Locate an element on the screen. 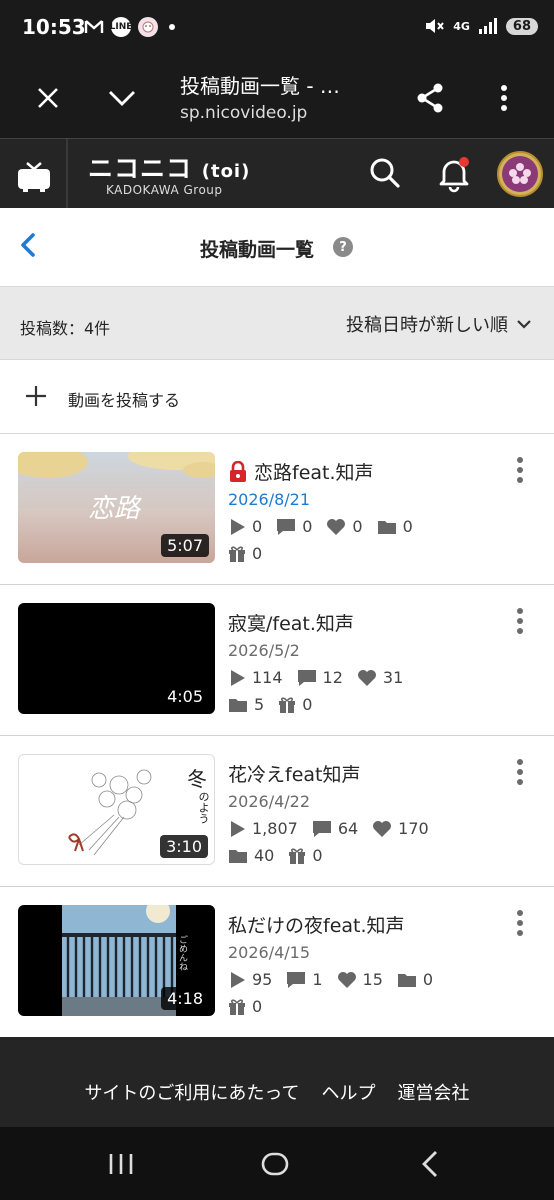 This screenshot has height=1200, width=554. video-title: 寂寞/feat.知声 is located at coordinates (291, 624).